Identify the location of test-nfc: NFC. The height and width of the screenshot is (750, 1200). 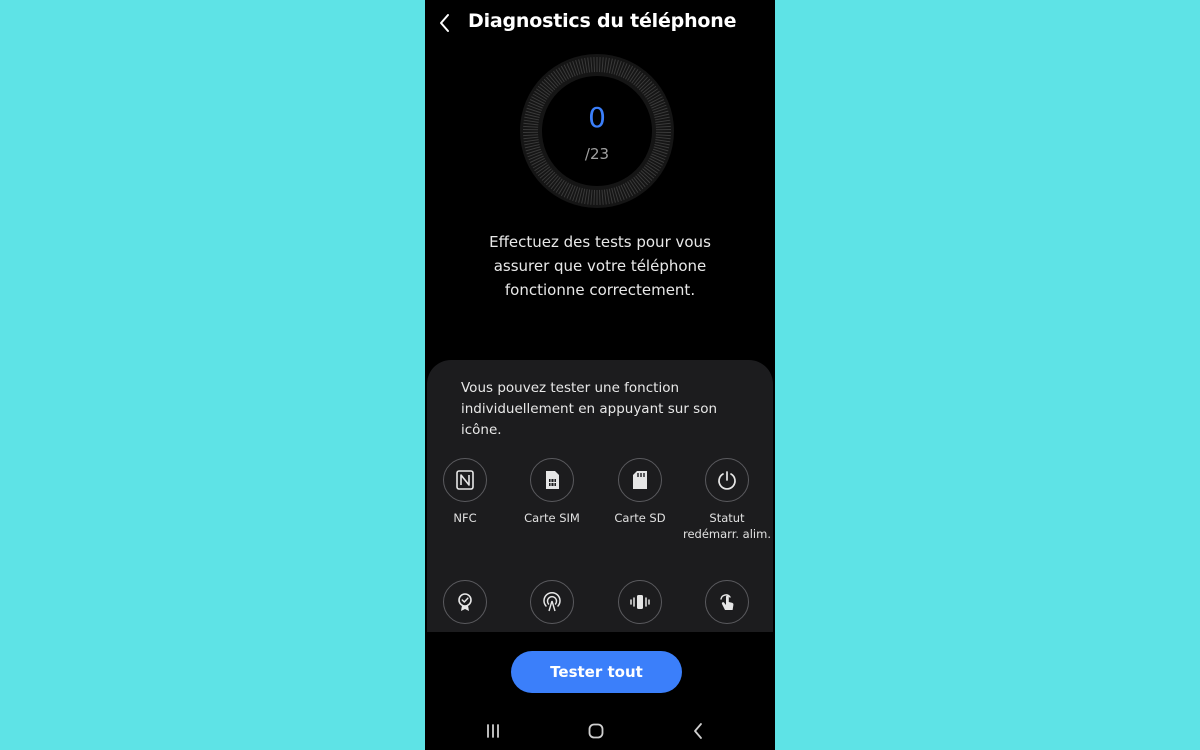
(468, 492).